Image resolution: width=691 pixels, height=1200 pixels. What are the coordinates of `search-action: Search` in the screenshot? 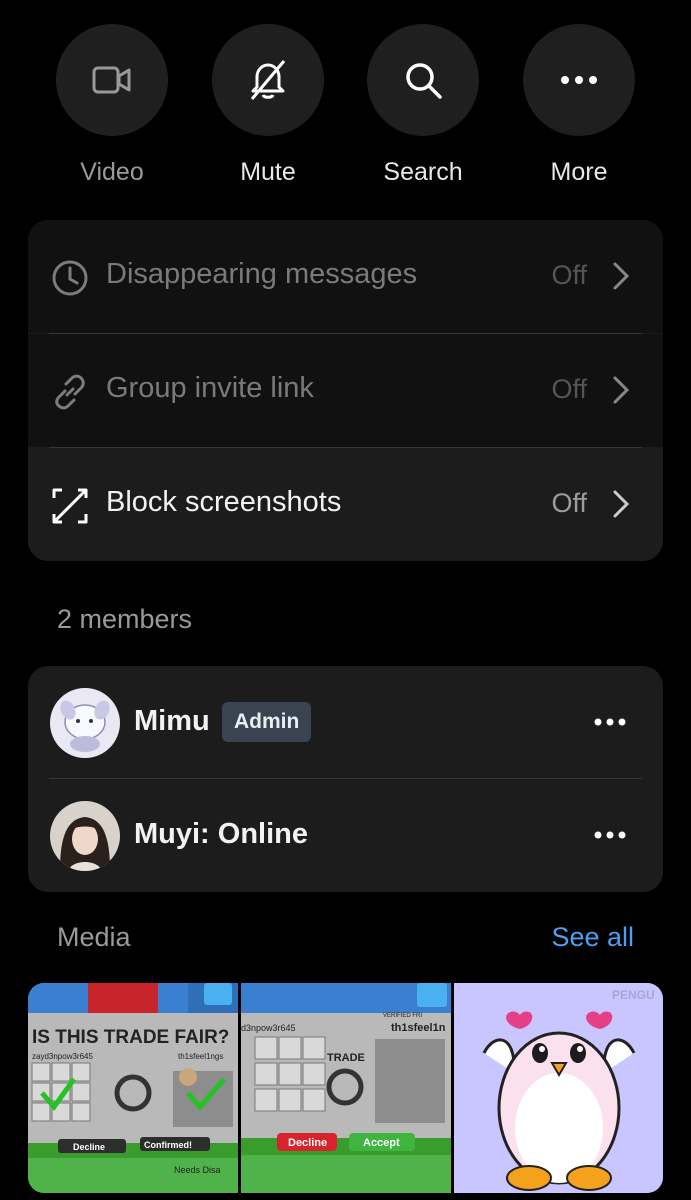 It's located at (423, 105).